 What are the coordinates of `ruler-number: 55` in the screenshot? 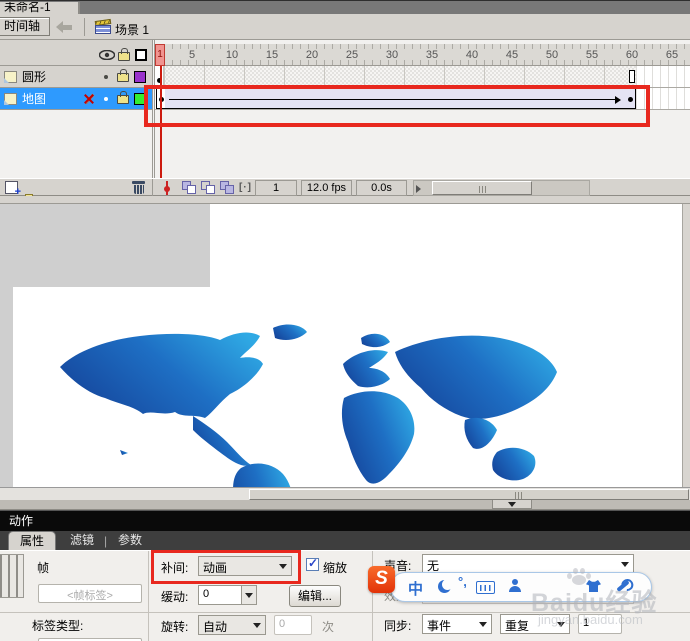 It's located at (592, 55).